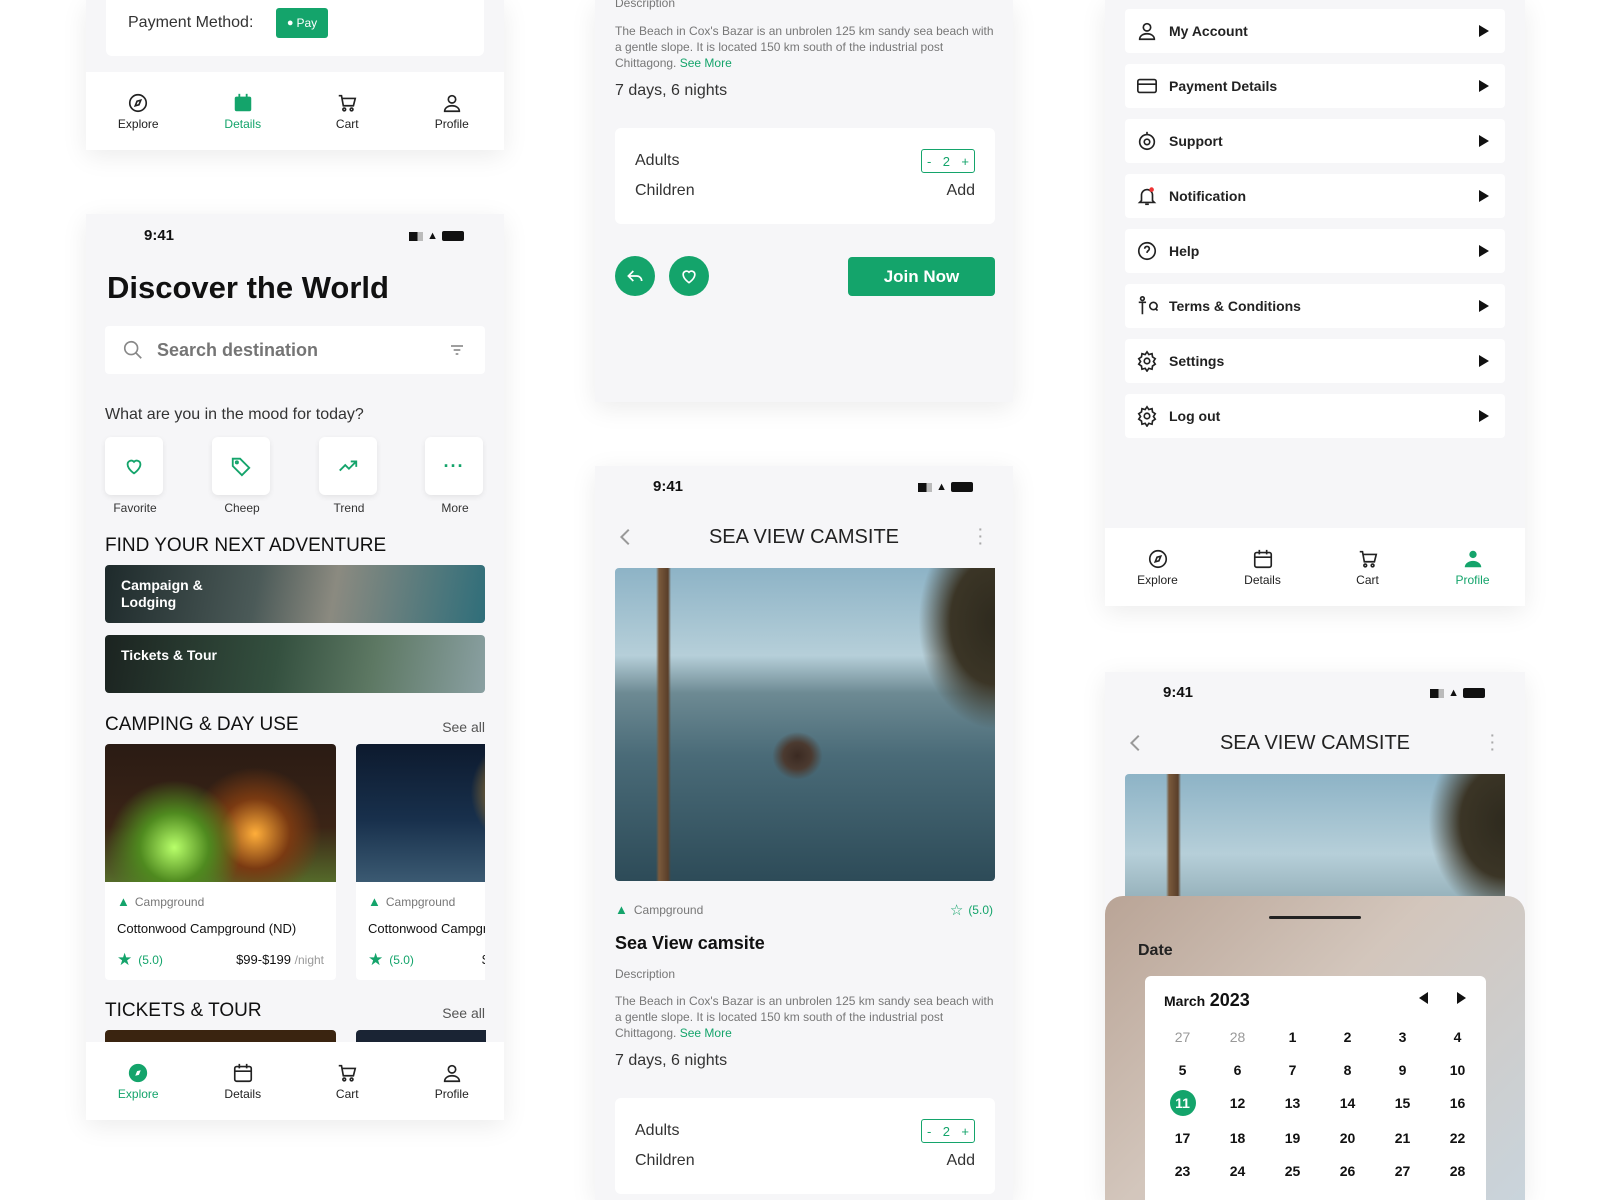  What do you see at coordinates (463, 1013) in the screenshot?
I see `tickets-see-all: See all` at bounding box center [463, 1013].